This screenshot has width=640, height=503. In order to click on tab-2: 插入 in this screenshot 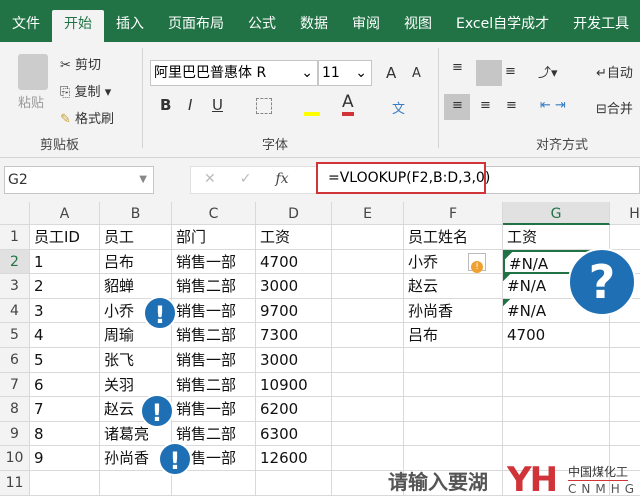, I will do `click(130, 26)`.